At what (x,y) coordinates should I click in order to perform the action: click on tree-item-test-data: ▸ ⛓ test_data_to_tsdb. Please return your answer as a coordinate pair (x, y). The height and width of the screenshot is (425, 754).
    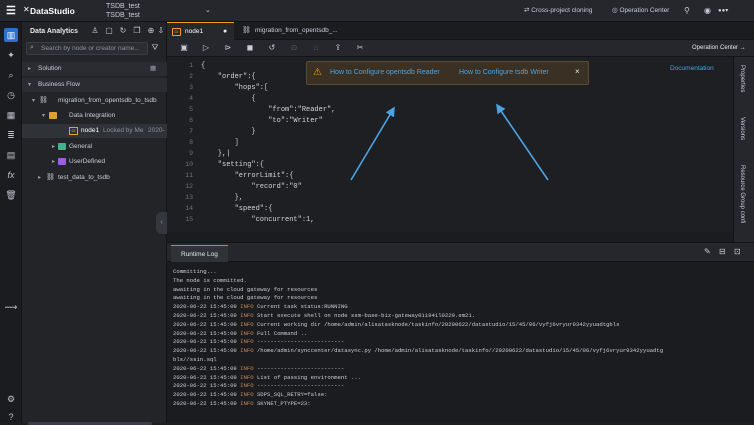
    Looking at the image, I should click on (94, 178).